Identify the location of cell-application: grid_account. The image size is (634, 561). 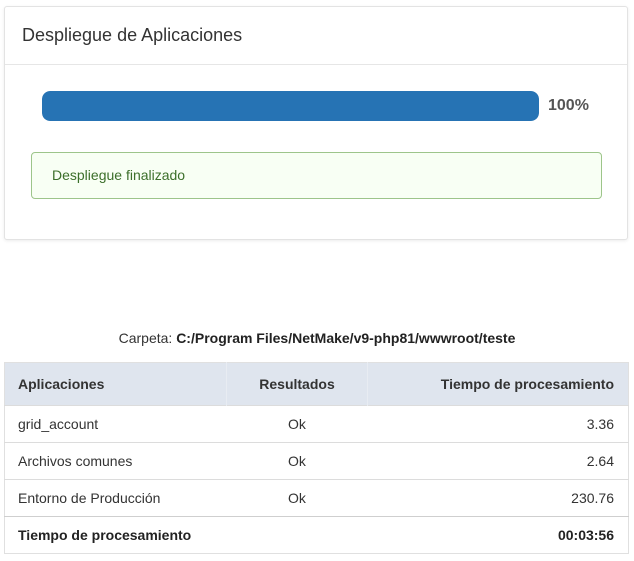
(115, 424).